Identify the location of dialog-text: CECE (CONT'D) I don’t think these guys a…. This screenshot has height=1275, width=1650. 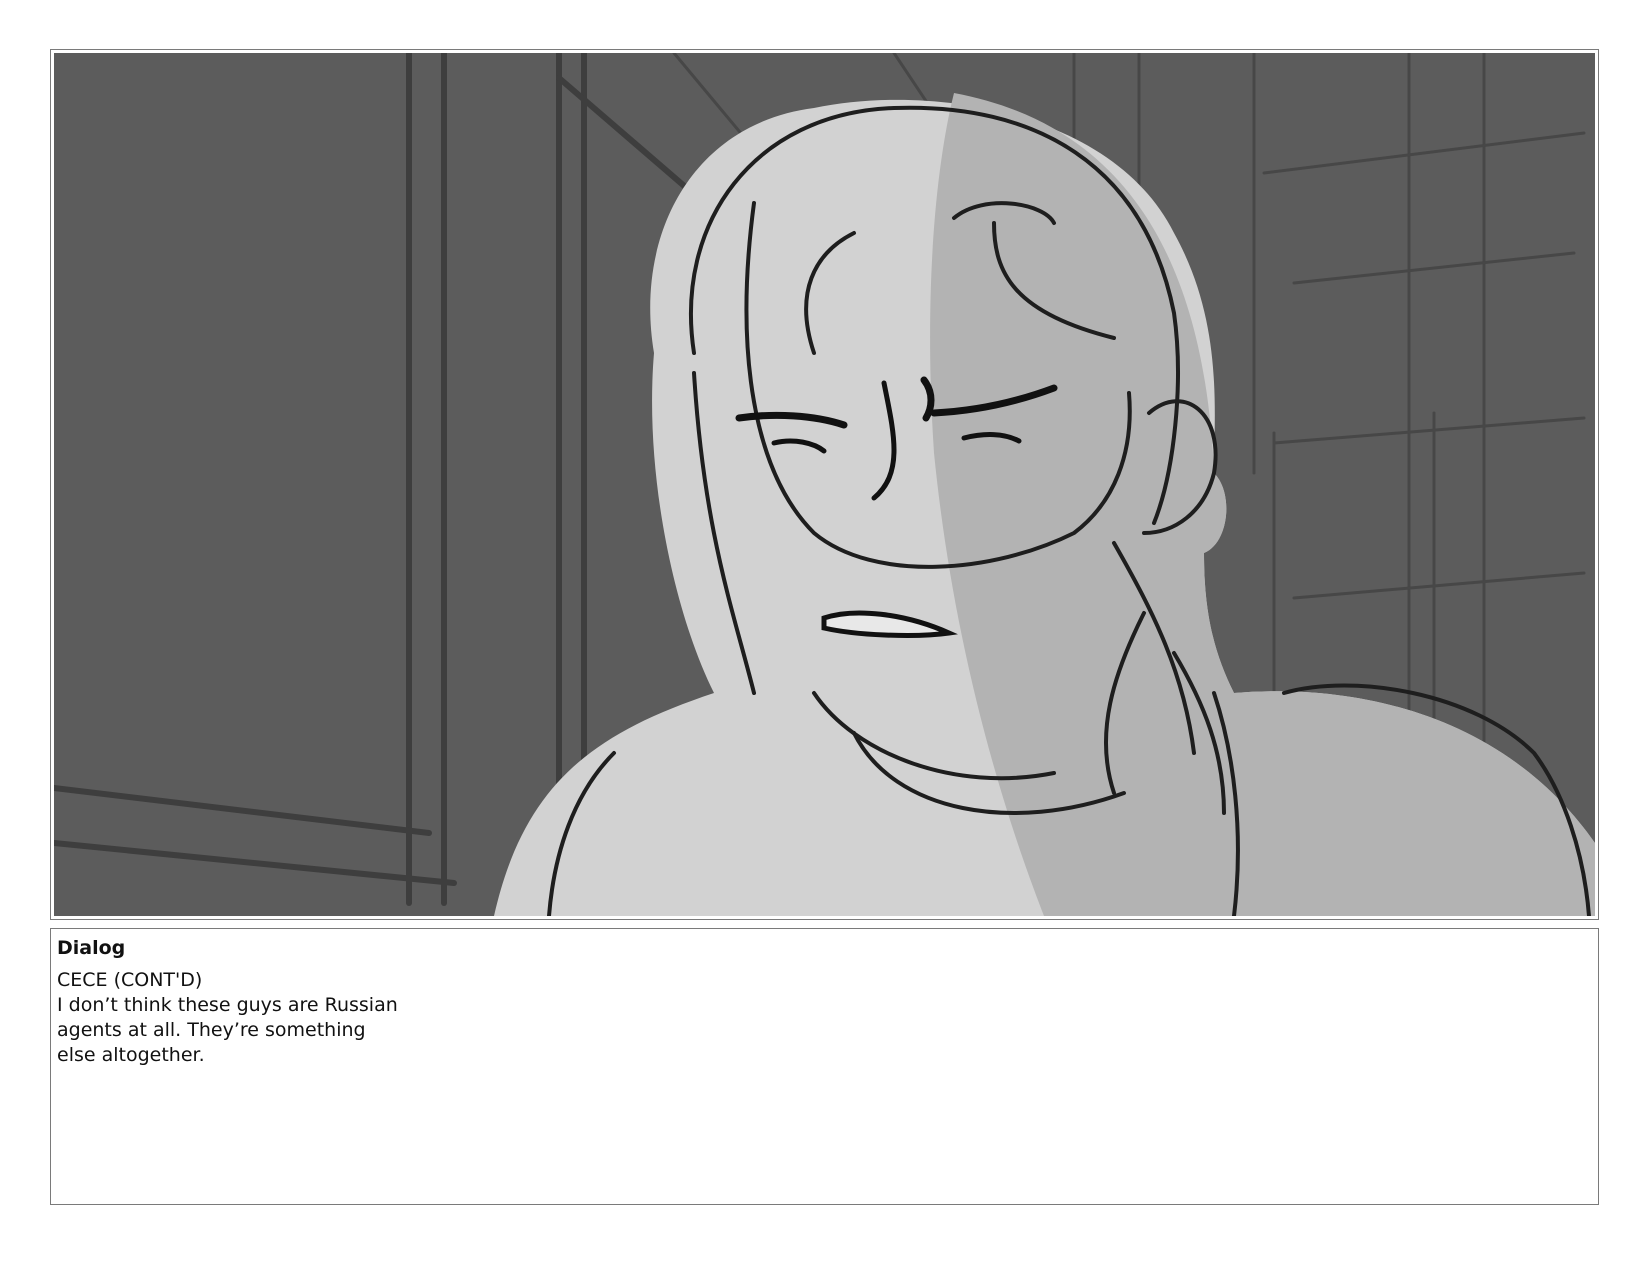
(227, 1018).